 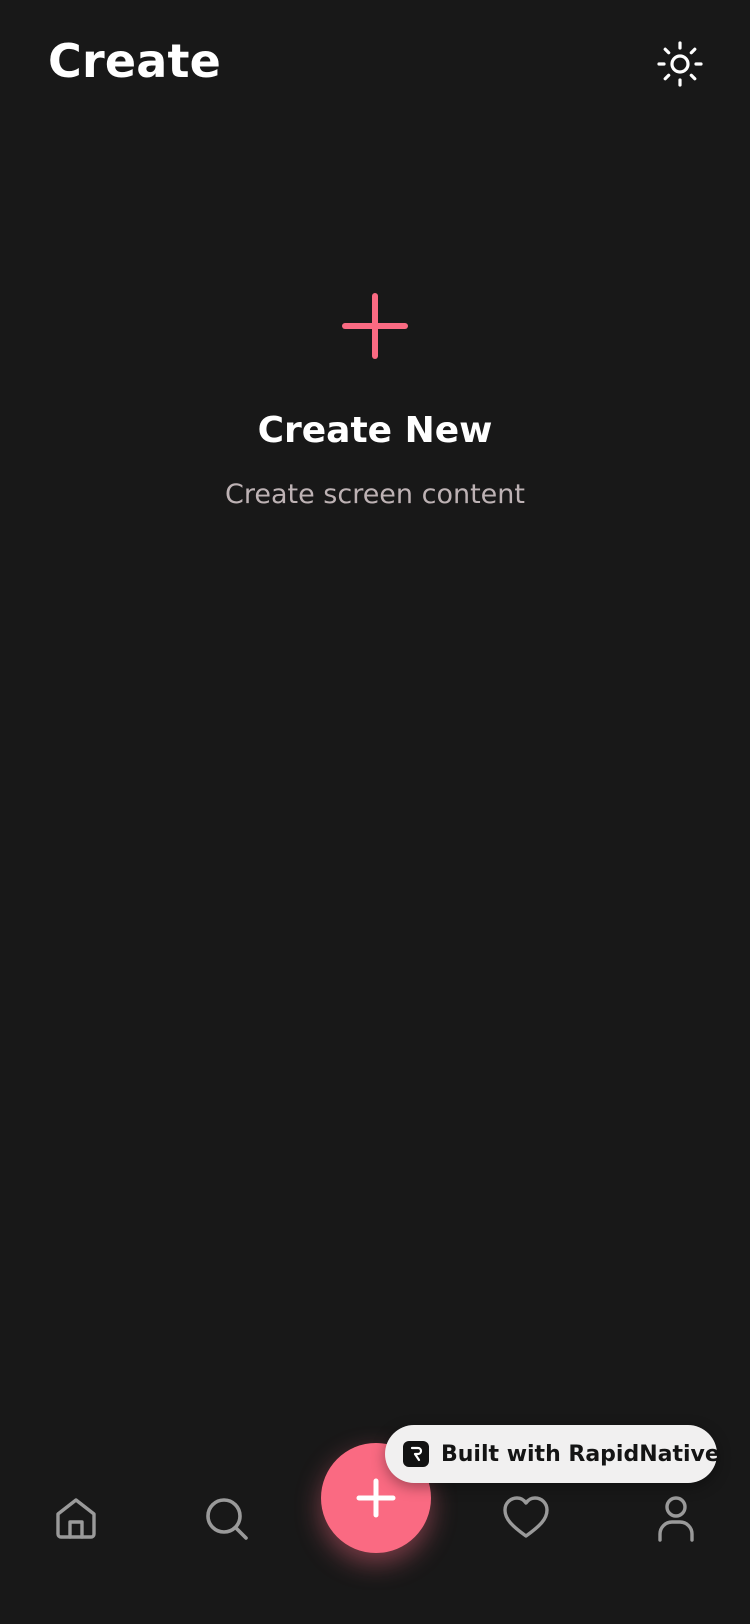 I want to click on empty-state-title: Create New, so click(x=375, y=430).